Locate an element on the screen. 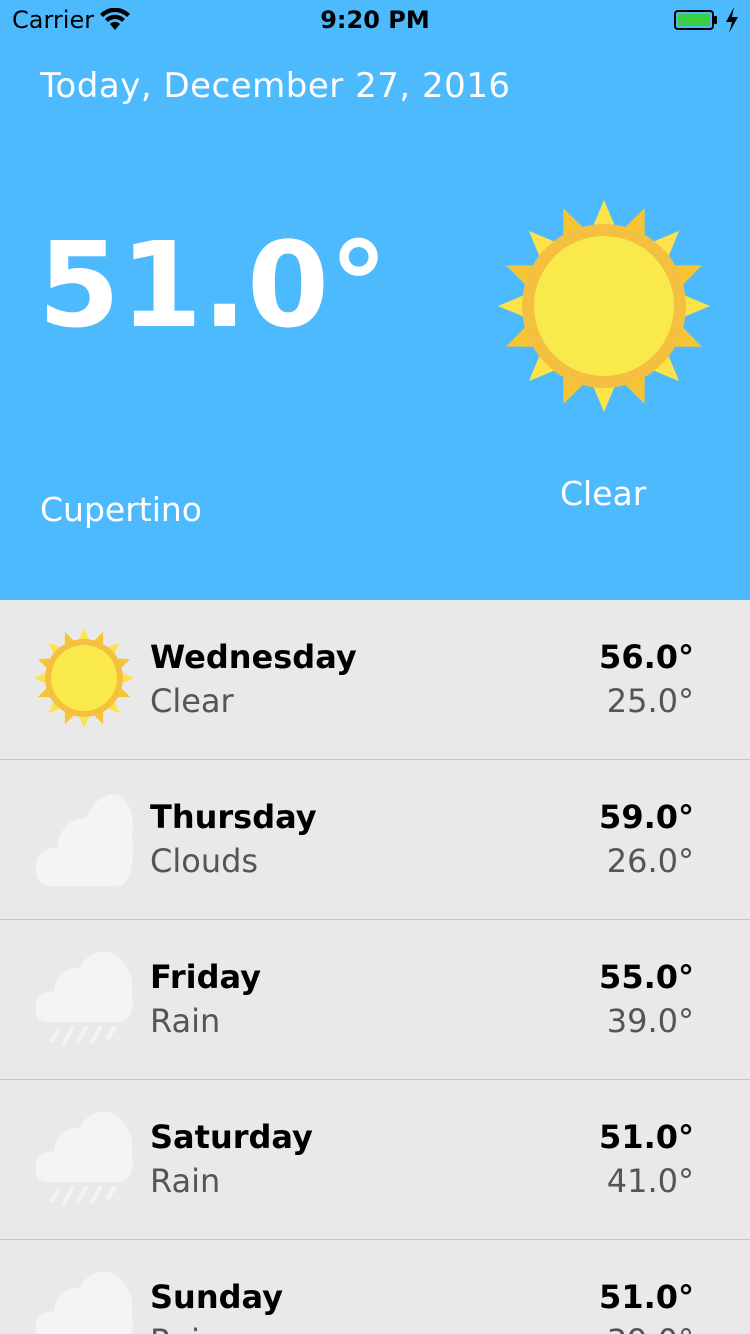 The width and height of the screenshot is (750, 1334). forecast-row: Thursday Clouds 59.0° 26.0° is located at coordinates (375, 840).